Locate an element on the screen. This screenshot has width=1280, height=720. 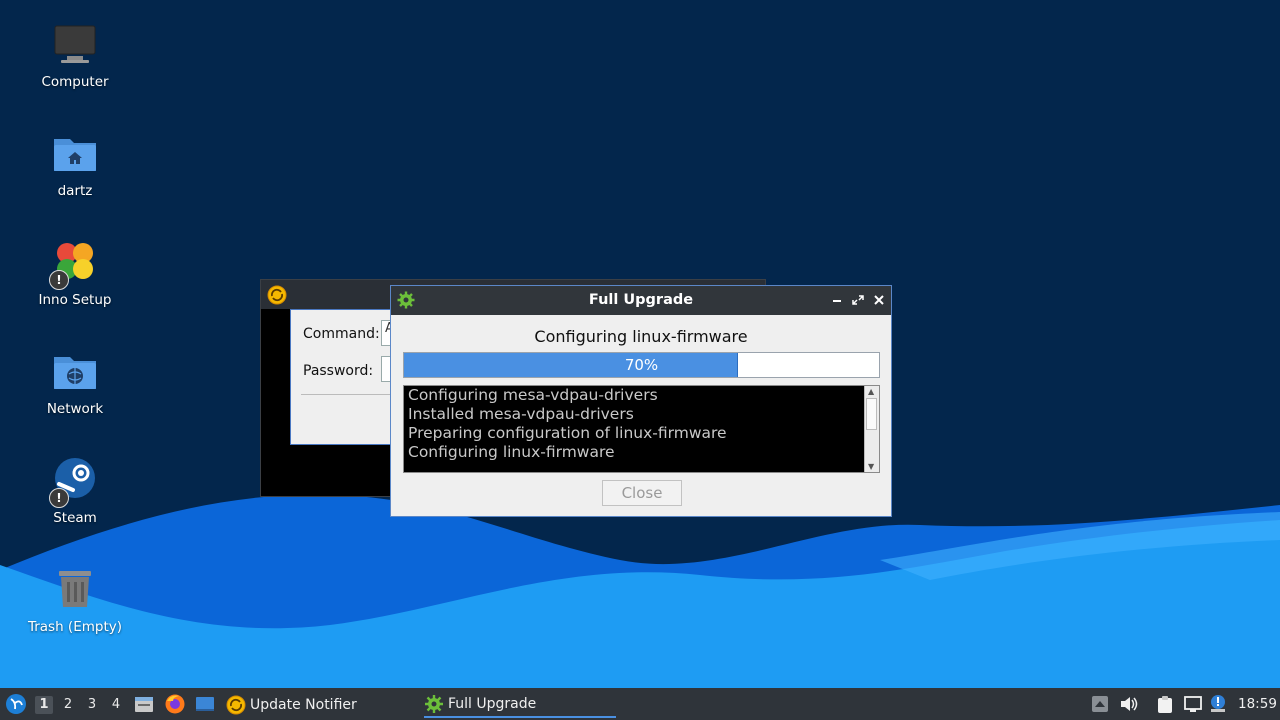
desktop-icon-trash: Trash (Empty) is located at coordinates (75, 601).